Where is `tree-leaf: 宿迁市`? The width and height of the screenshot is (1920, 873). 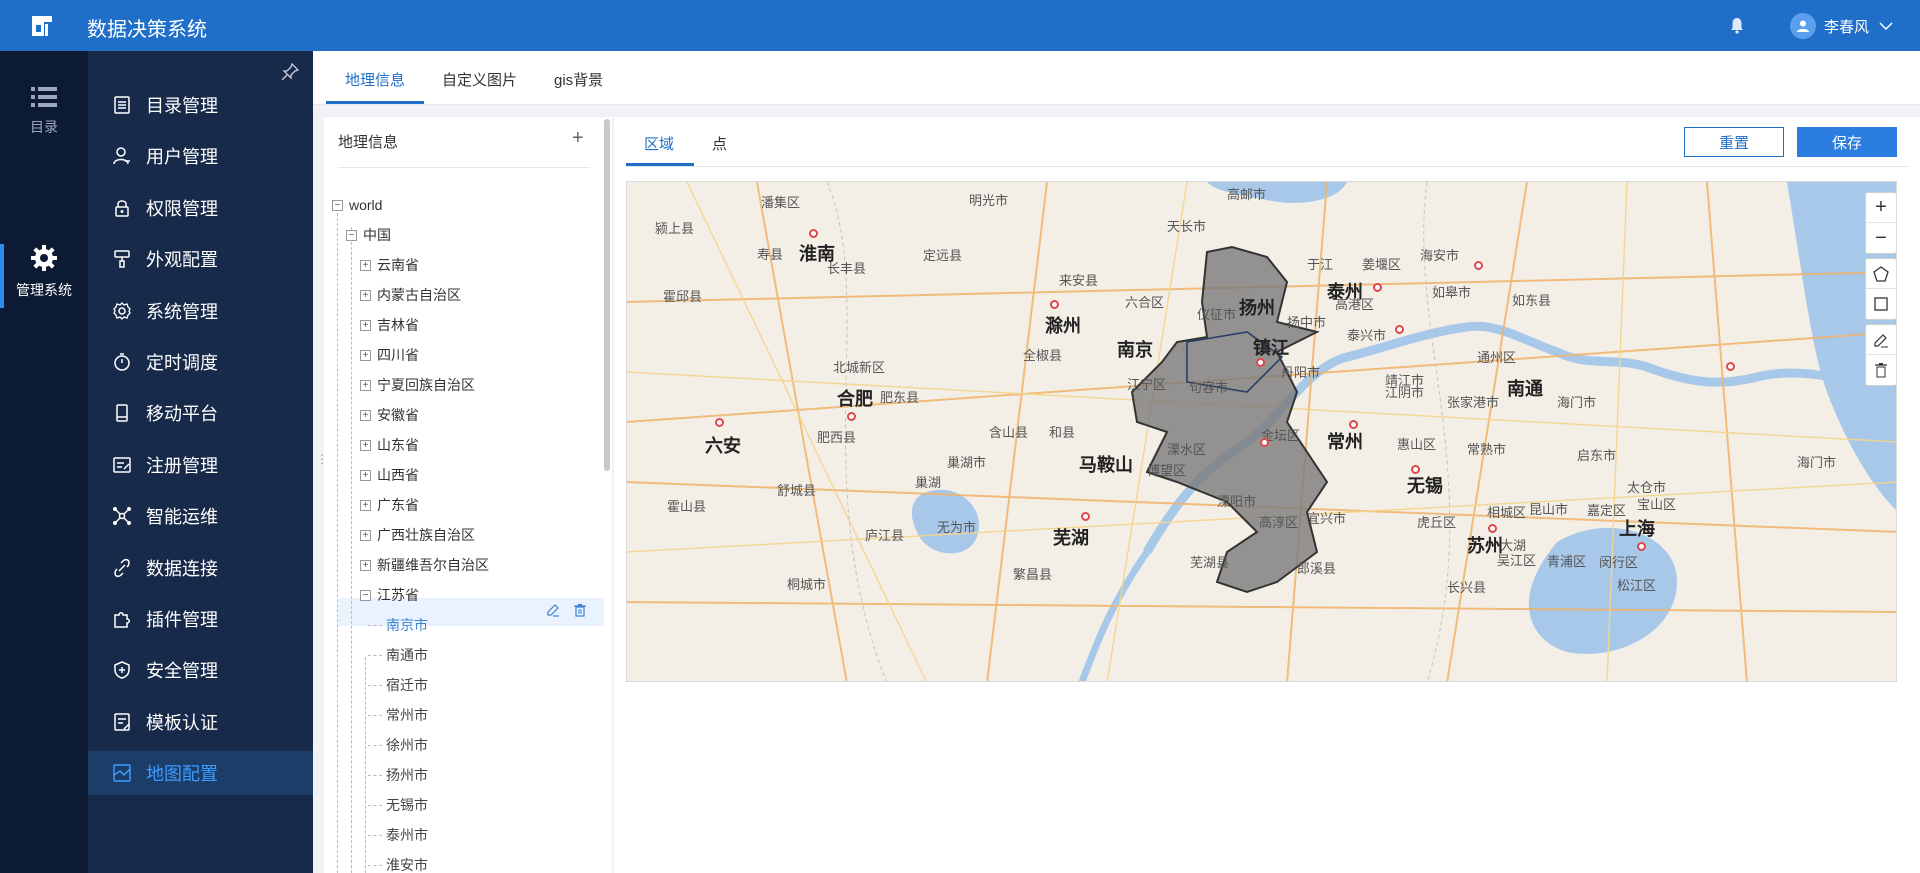
tree-leaf: 宿迁市 is located at coordinates (407, 685).